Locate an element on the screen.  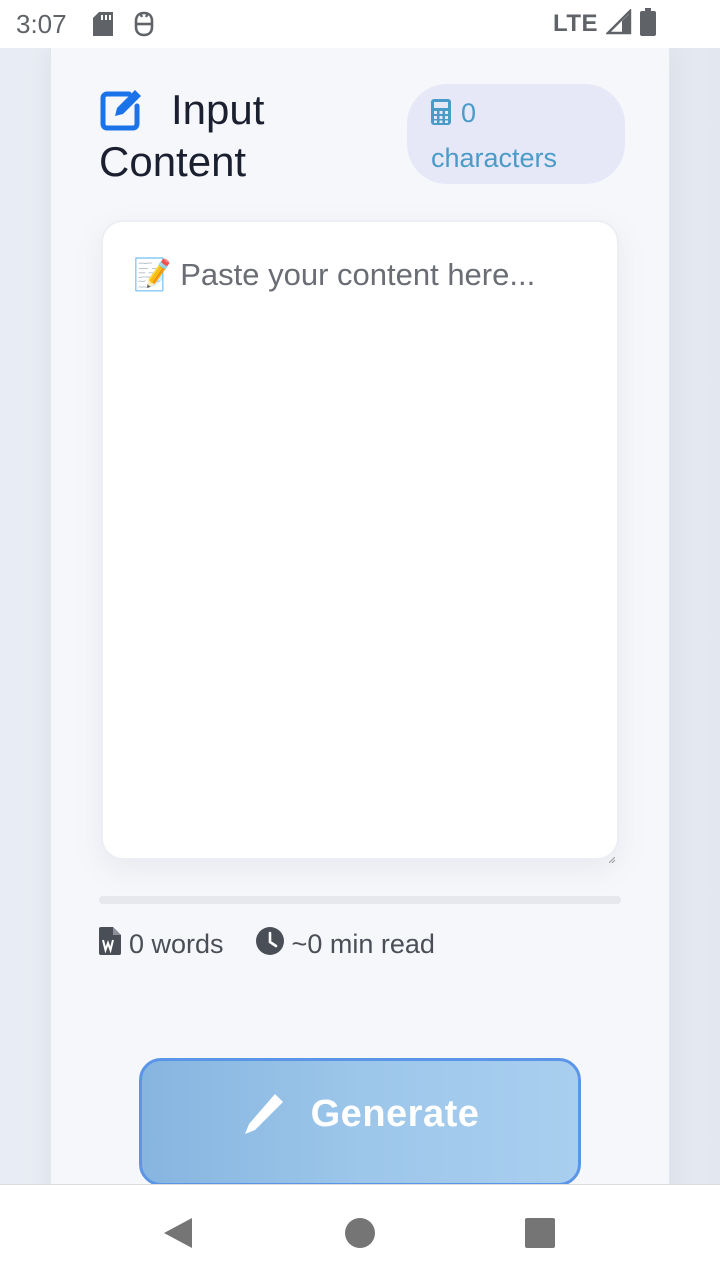
status-time: 3:07 is located at coordinates (41, 23).